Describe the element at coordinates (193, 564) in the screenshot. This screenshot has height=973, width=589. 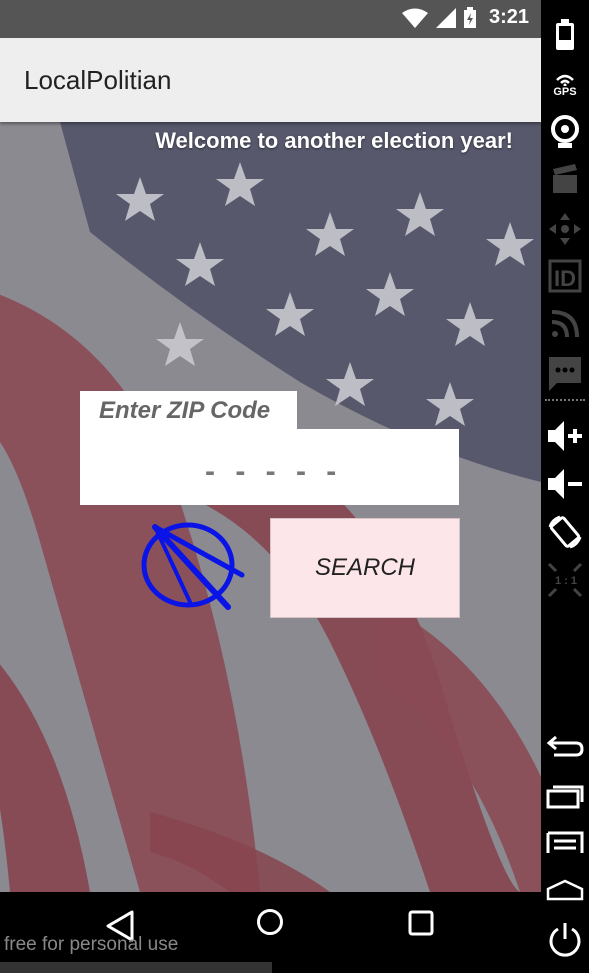
I see `compass-icon` at that location.